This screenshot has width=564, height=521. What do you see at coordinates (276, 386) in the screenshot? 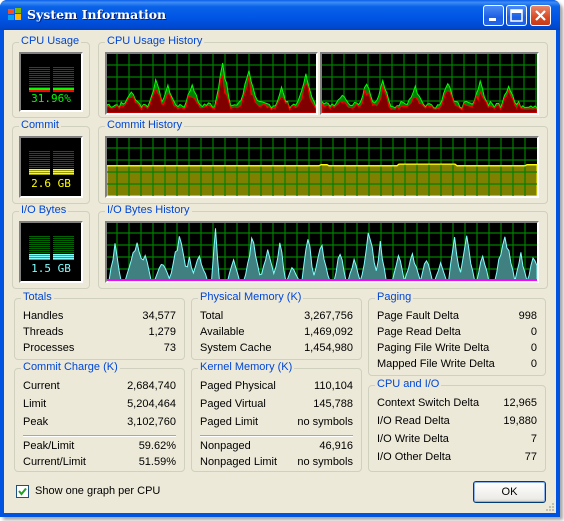
I see `kernel-memory-row: Paged Physical 110,104` at bounding box center [276, 386].